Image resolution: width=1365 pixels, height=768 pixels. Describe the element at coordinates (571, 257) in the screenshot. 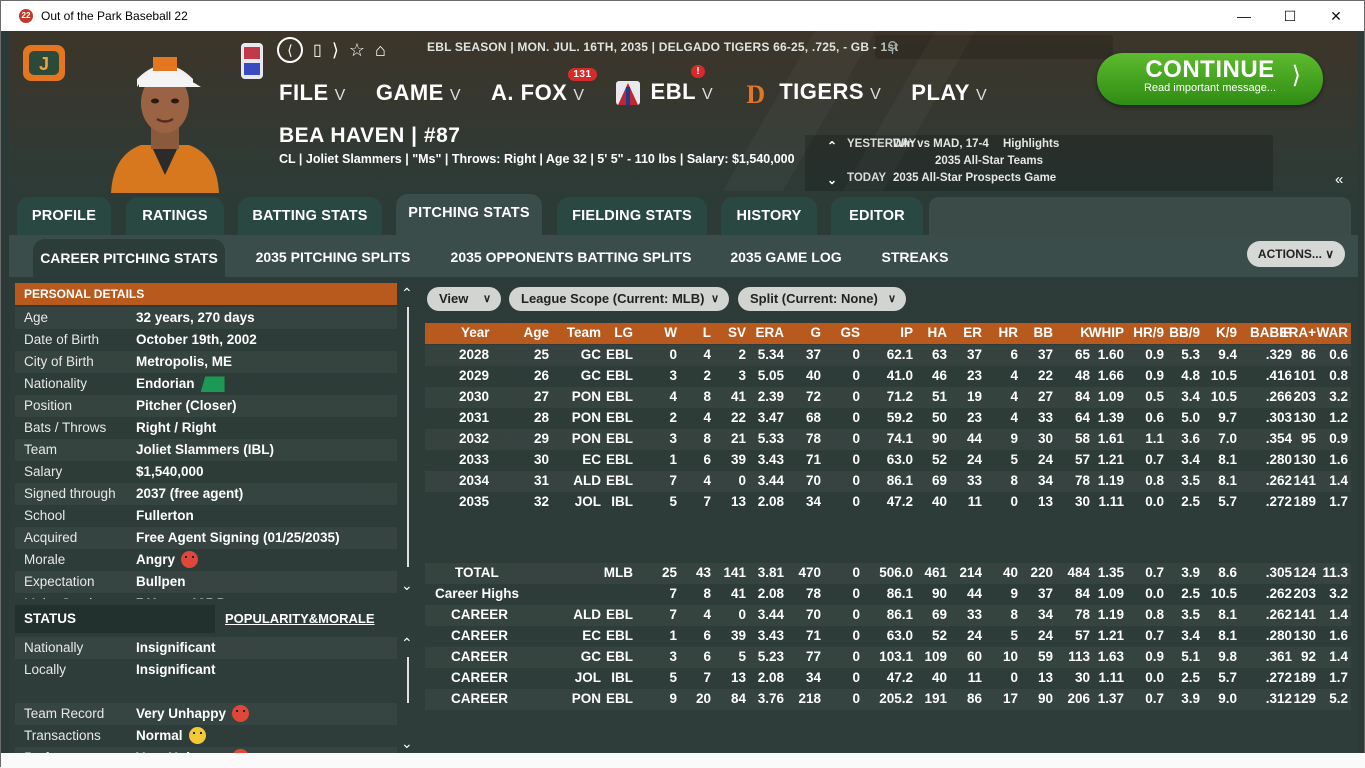

I see `subtab-opponents-splits: 2035 OPPONENTS BATTING SPLITS` at that location.